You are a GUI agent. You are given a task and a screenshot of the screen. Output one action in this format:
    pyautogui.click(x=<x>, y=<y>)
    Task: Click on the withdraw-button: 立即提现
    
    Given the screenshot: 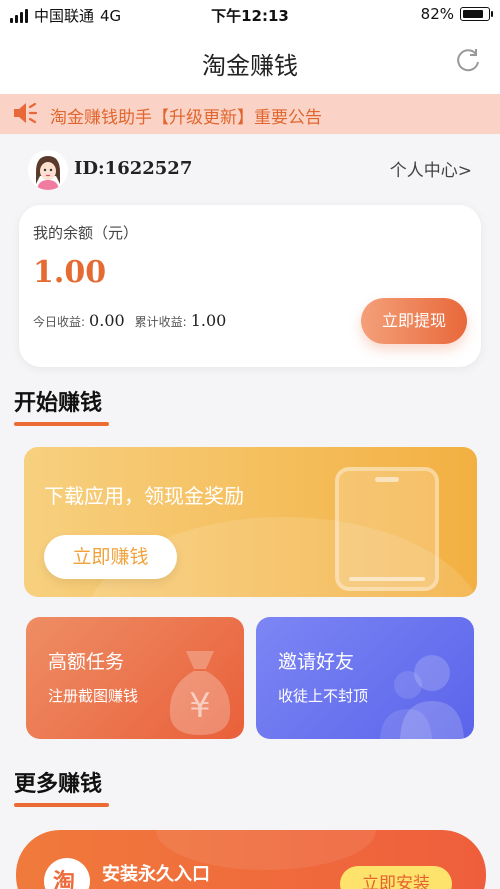 What is the action you would take?
    pyautogui.click(x=414, y=321)
    